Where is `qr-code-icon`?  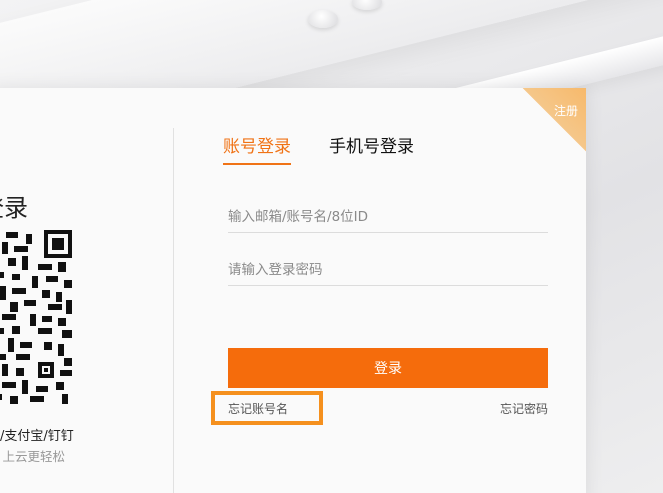
qr-code-icon is located at coordinates (41, 319).